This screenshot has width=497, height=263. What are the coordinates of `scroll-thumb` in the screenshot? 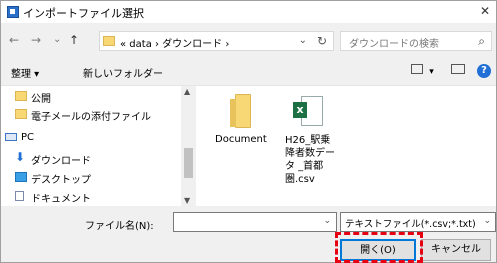 It's located at (188, 163).